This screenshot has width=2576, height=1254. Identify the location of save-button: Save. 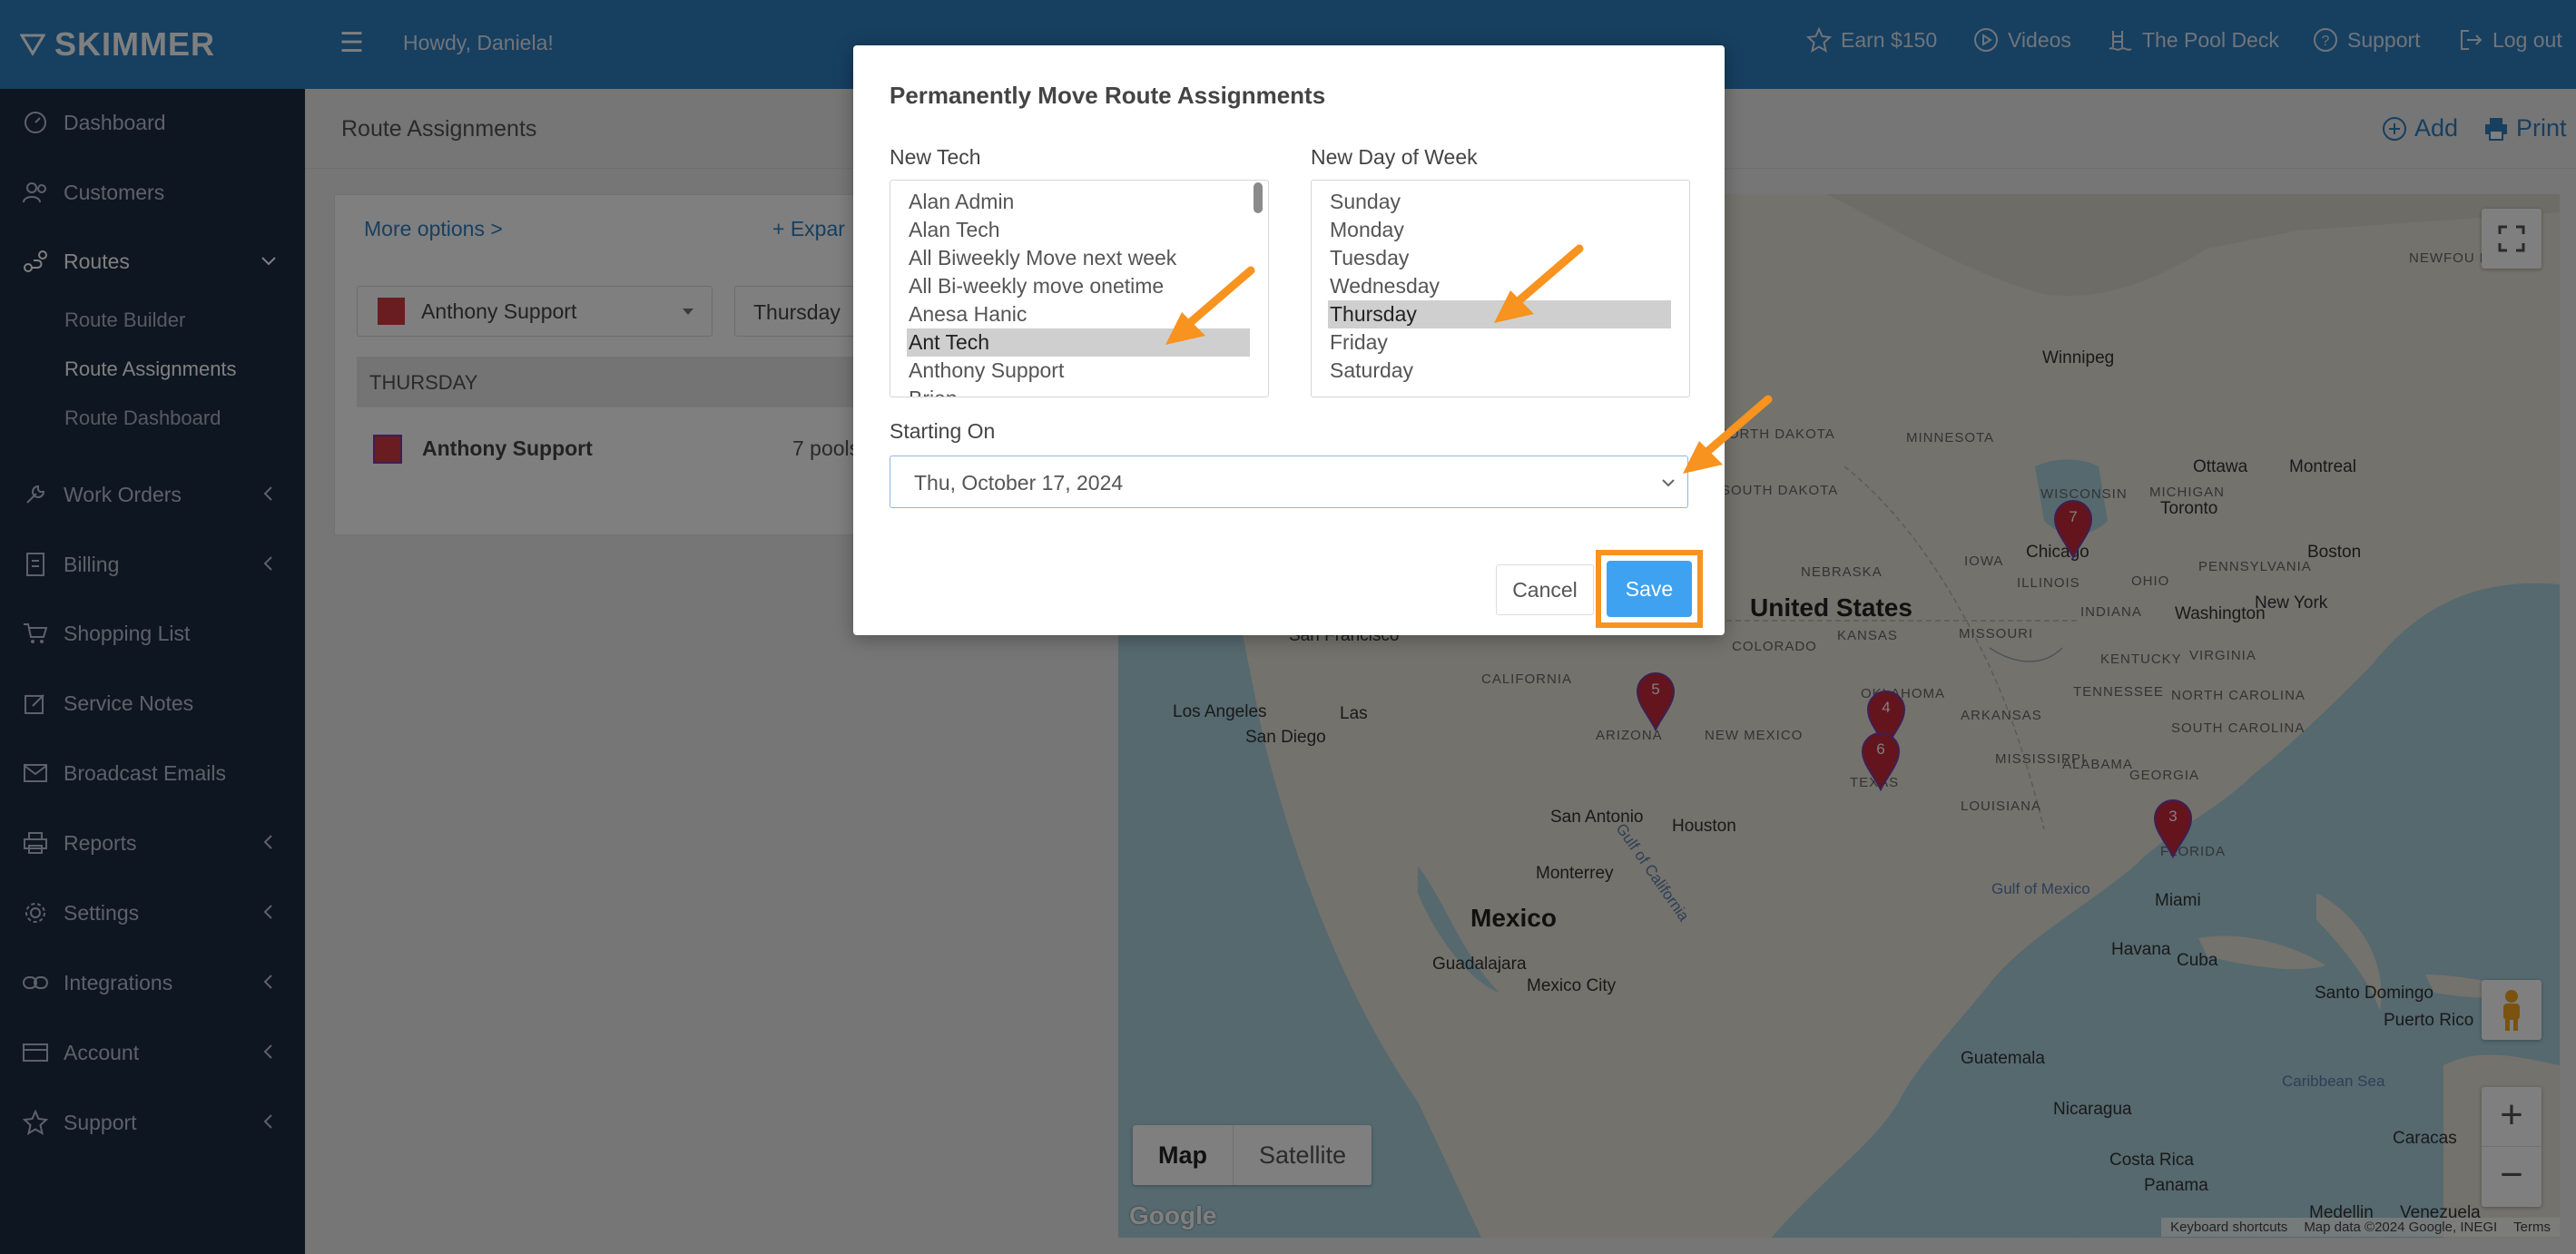
(1649, 589).